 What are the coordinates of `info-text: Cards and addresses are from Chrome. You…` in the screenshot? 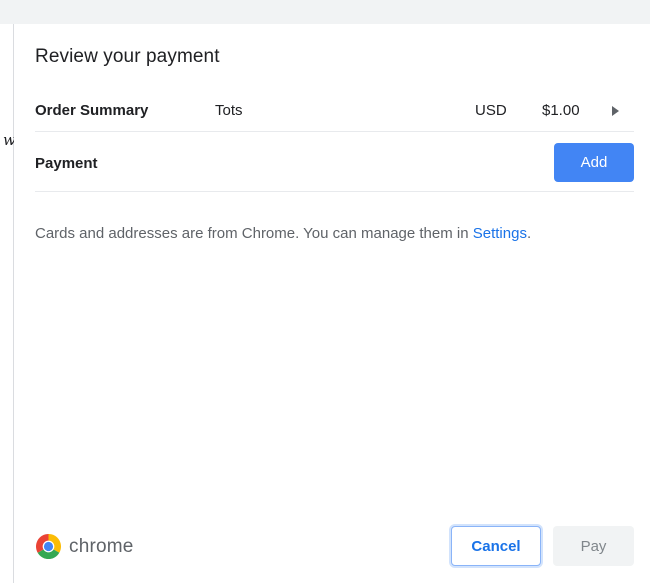 It's located at (283, 233).